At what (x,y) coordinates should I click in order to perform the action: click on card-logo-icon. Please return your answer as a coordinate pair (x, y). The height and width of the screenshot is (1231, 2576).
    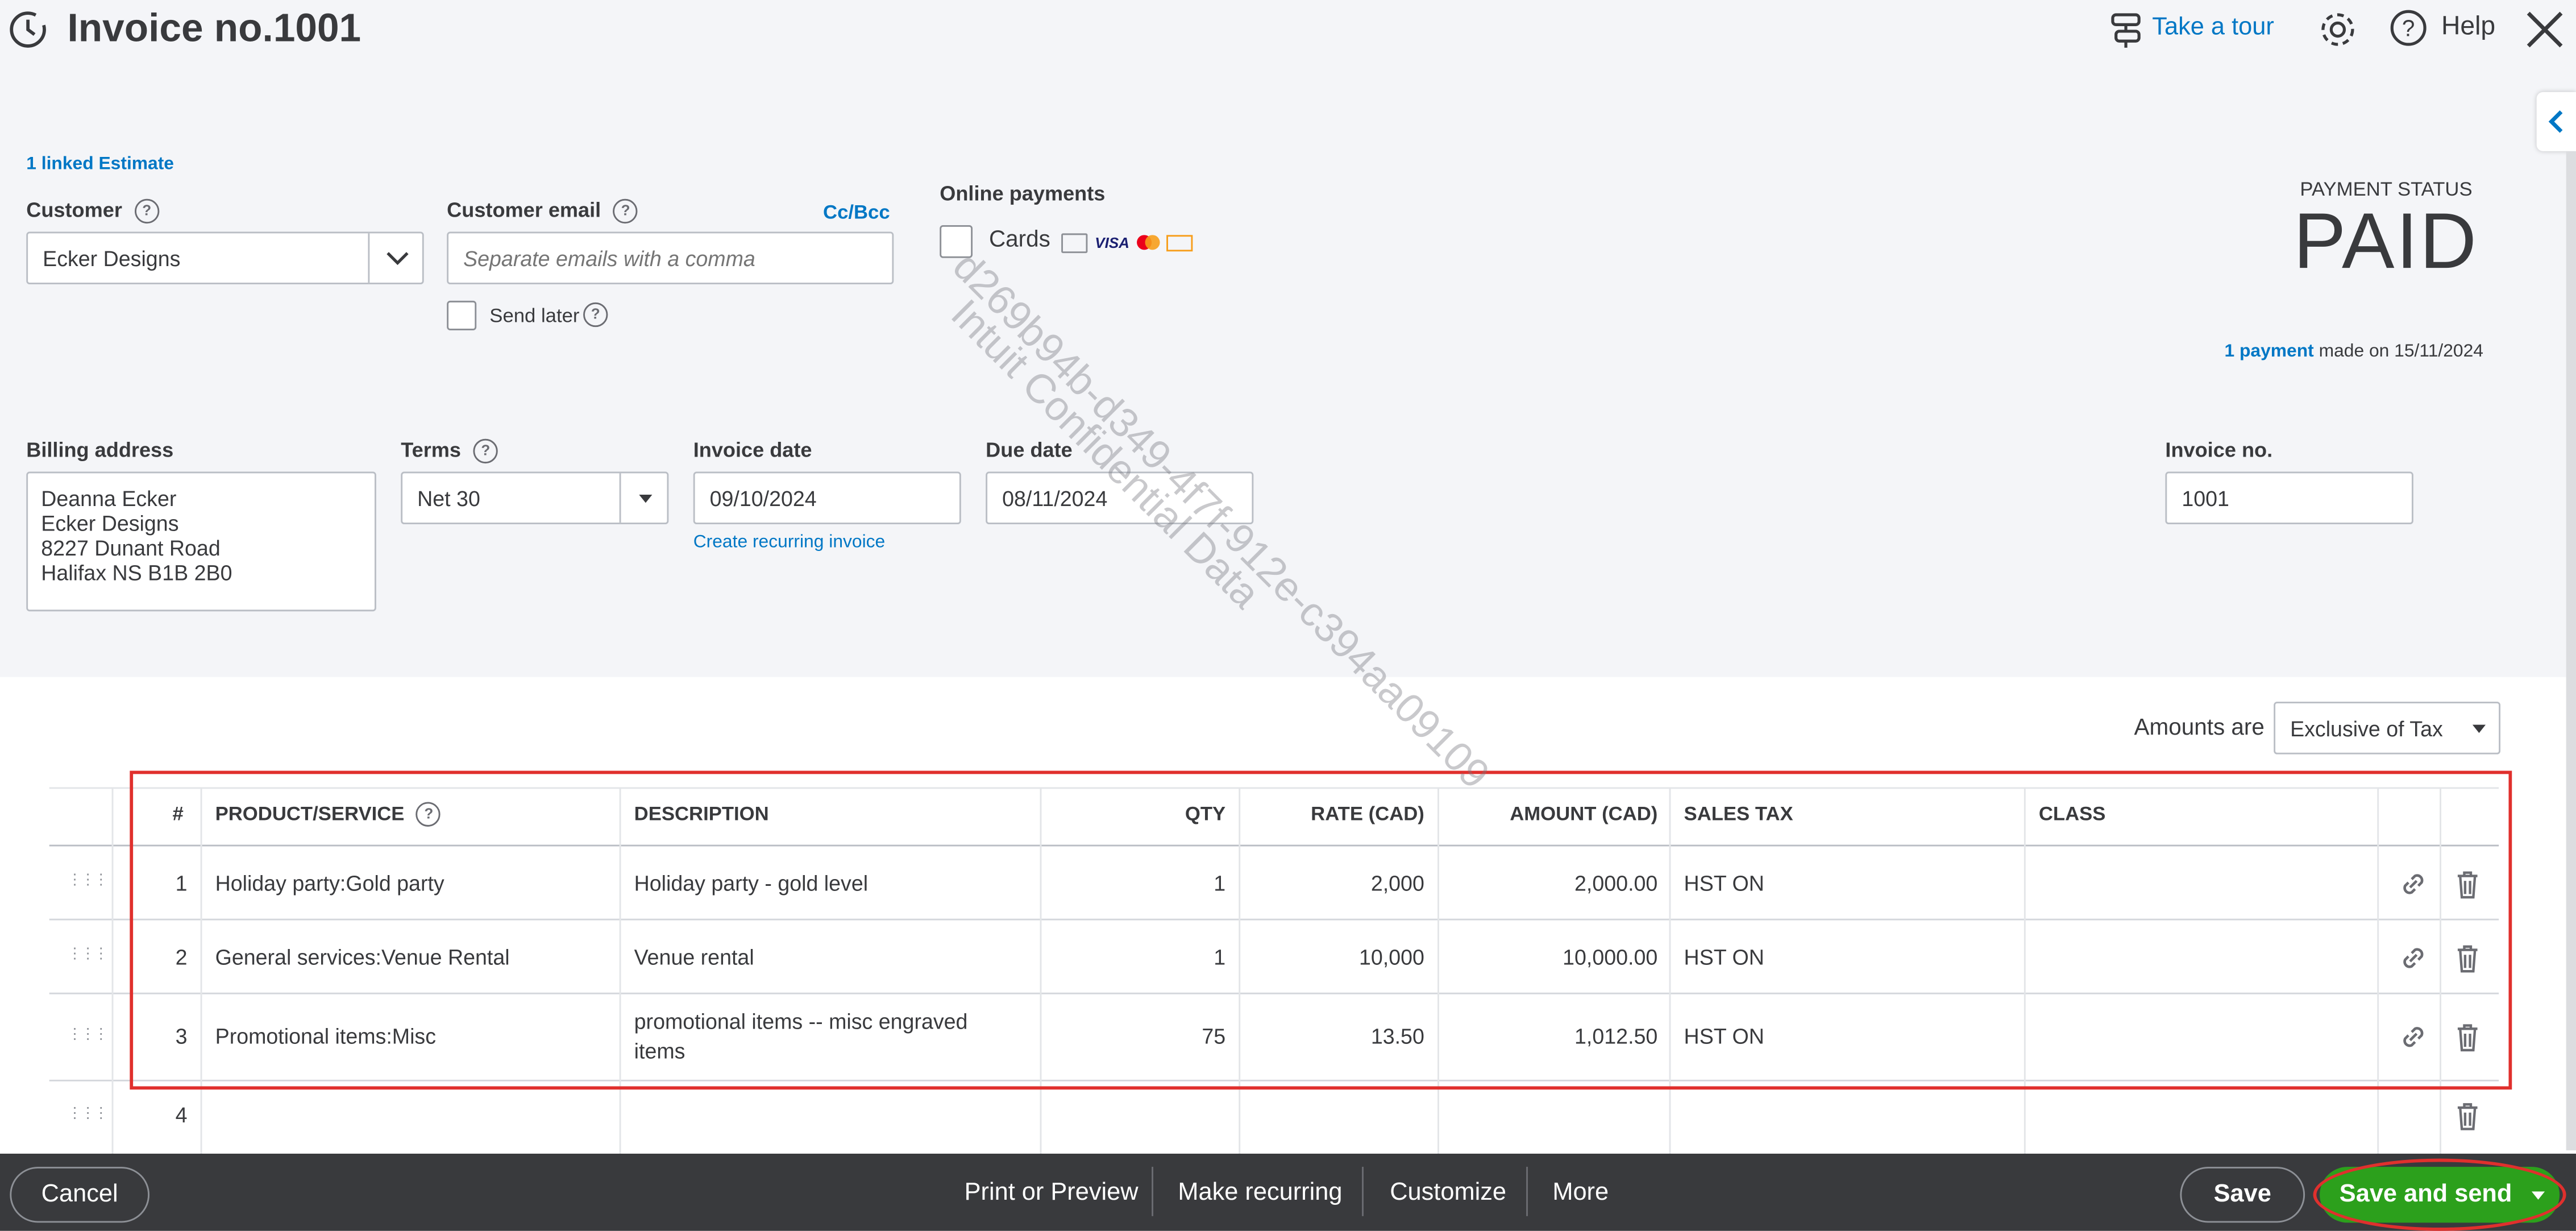
    Looking at the image, I should click on (1074, 243).